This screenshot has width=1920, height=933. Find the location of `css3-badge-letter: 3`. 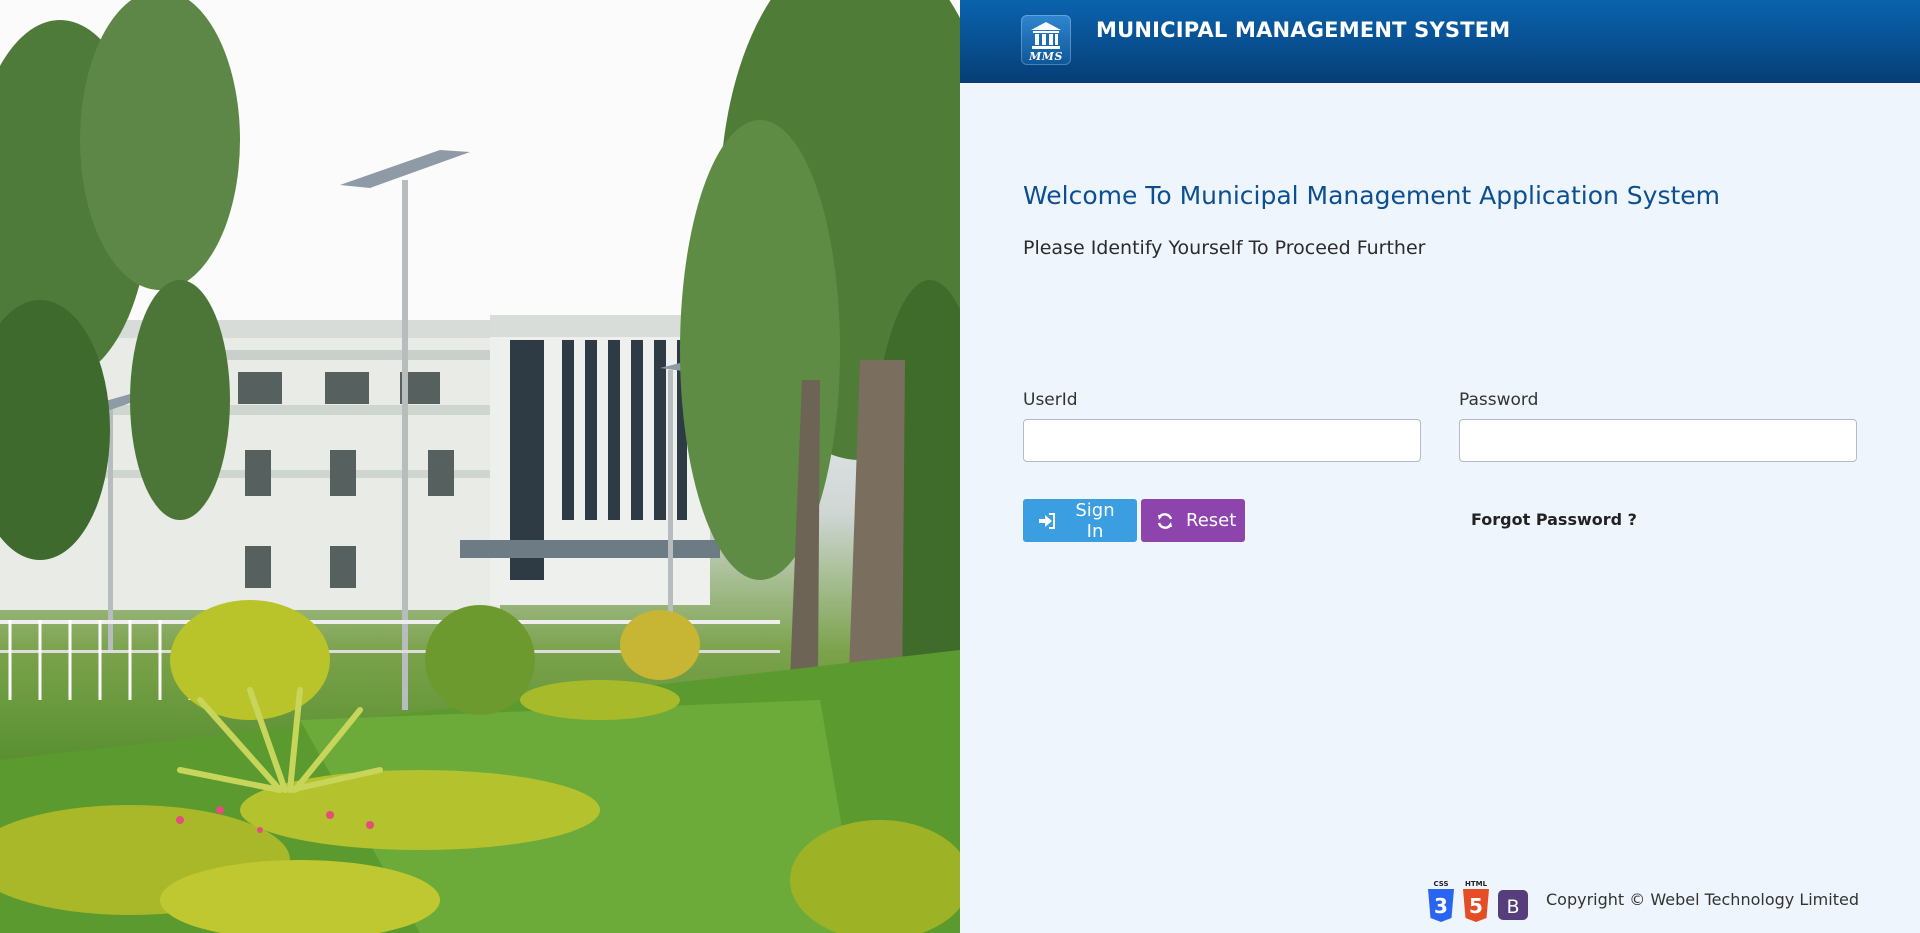

css3-badge-letter: 3 is located at coordinates (1441, 906).